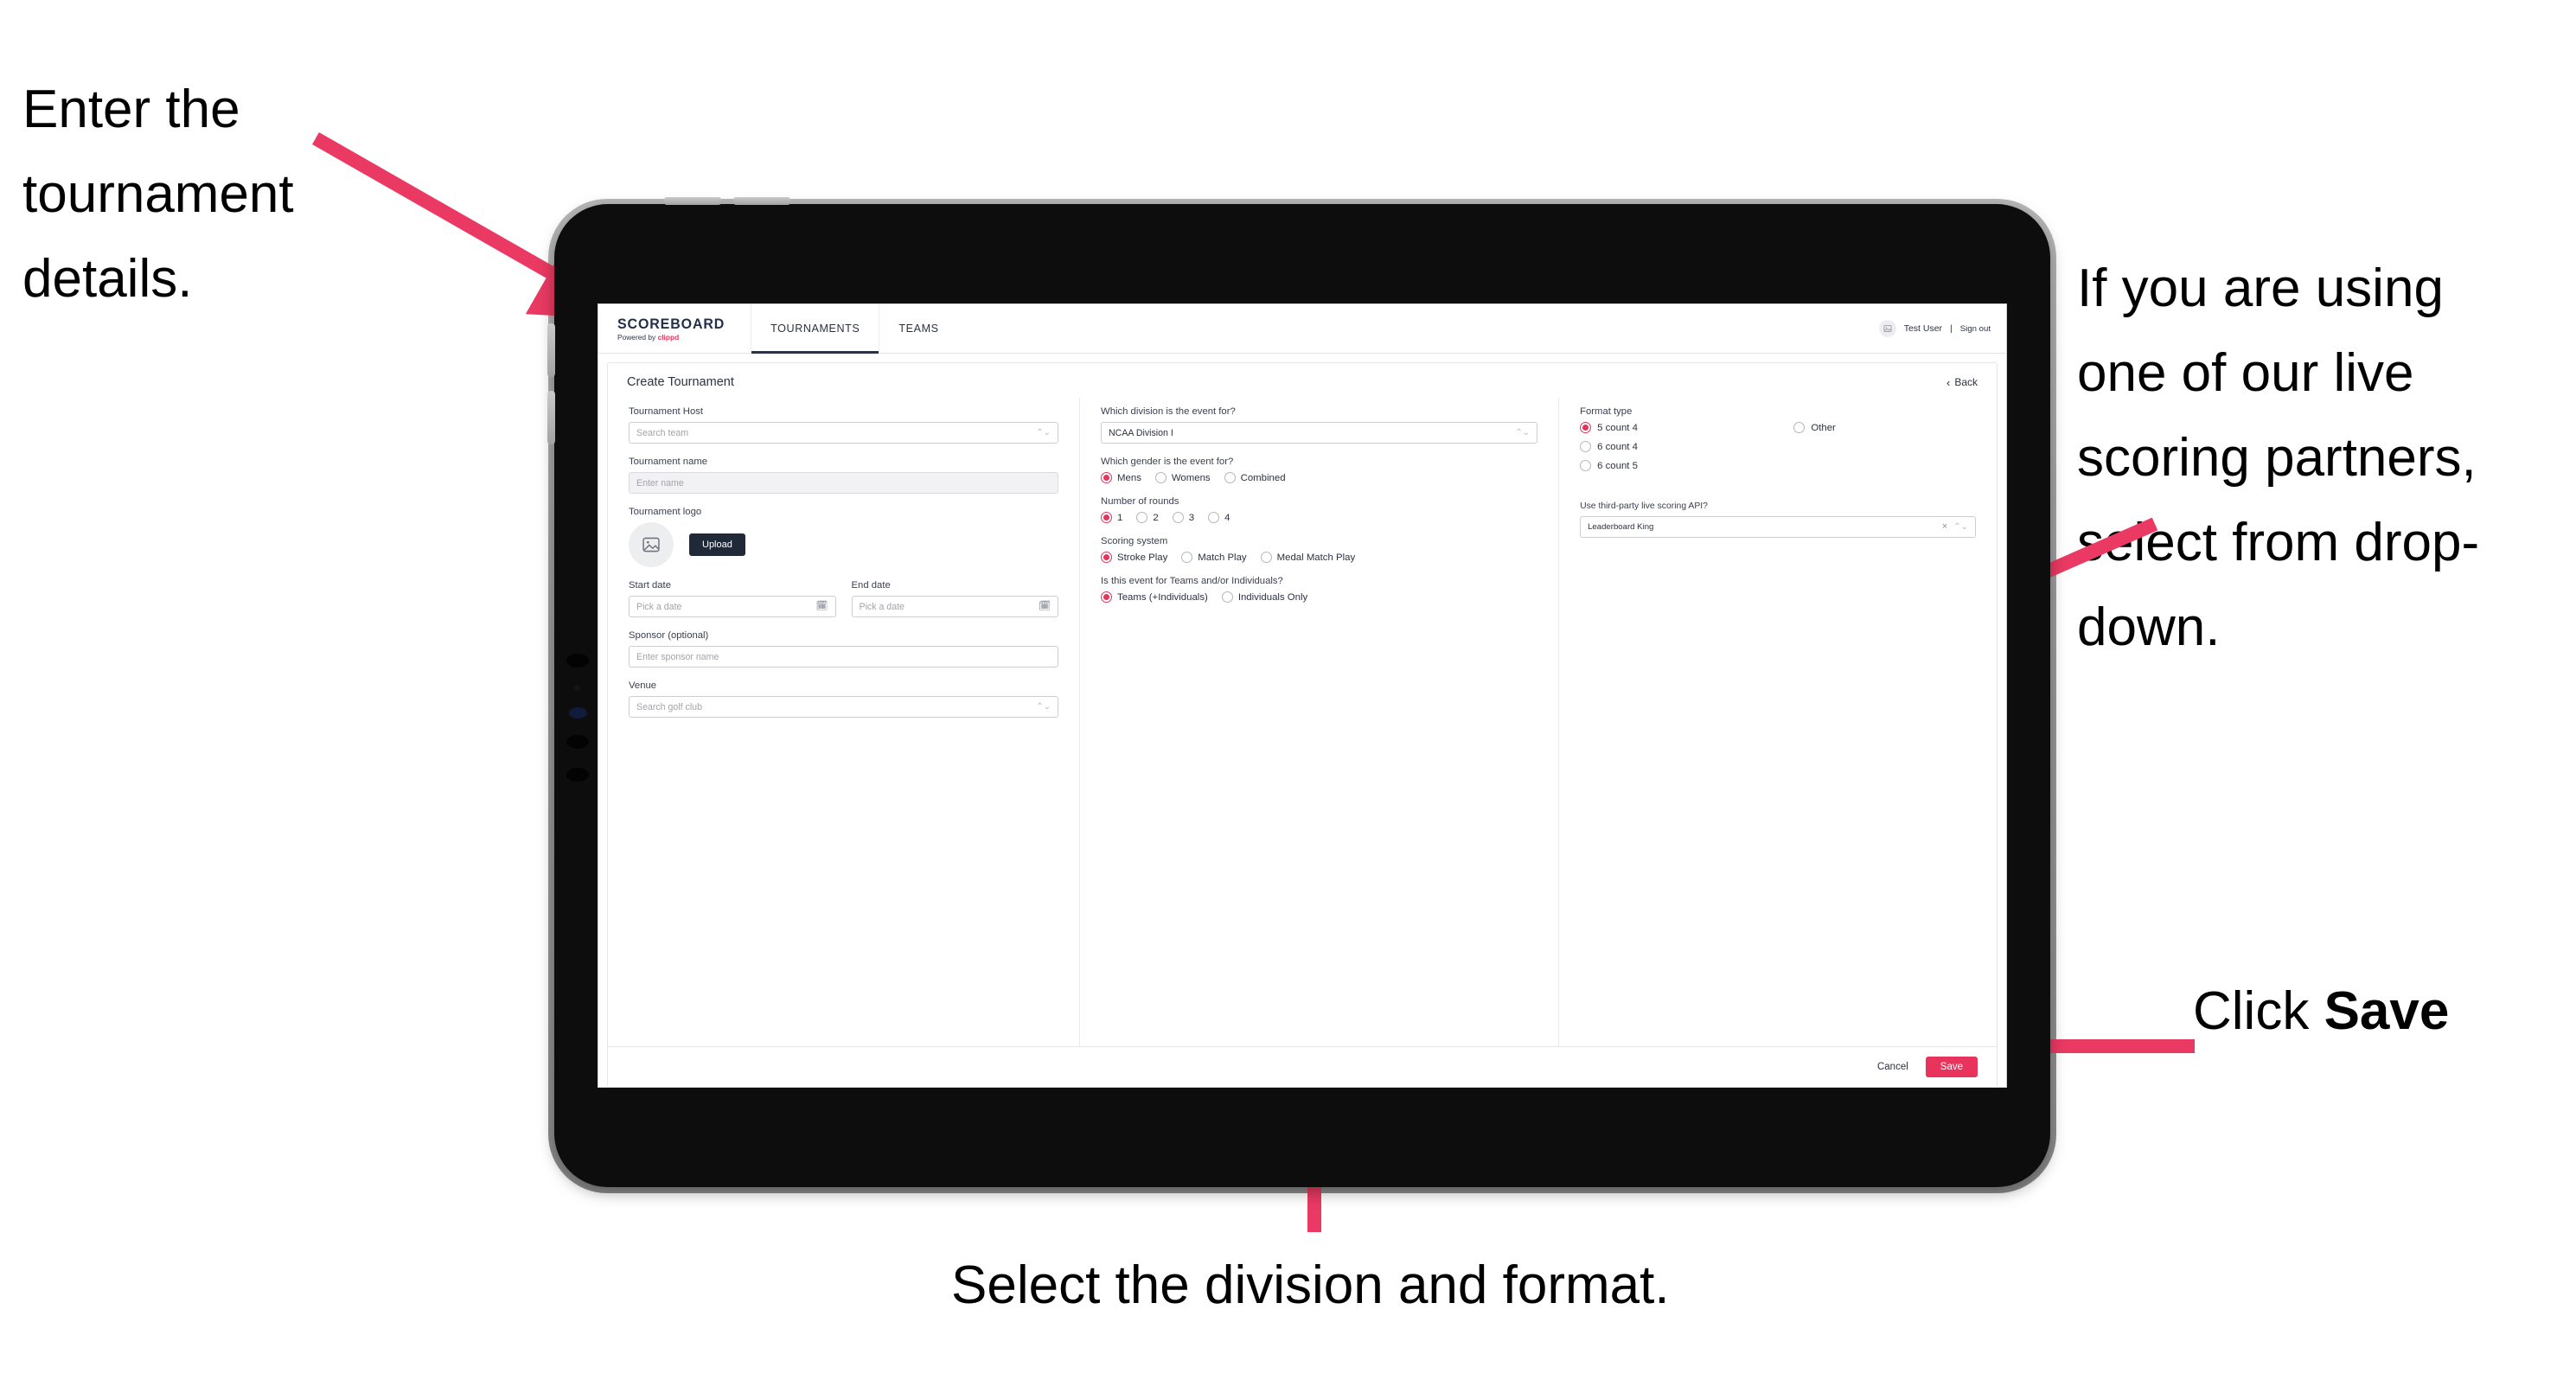 Image resolution: width=2576 pixels, height=1386 pixels. I want to click on entity-option-teams-label: Teams (+Individuals), so click(1163, 597).